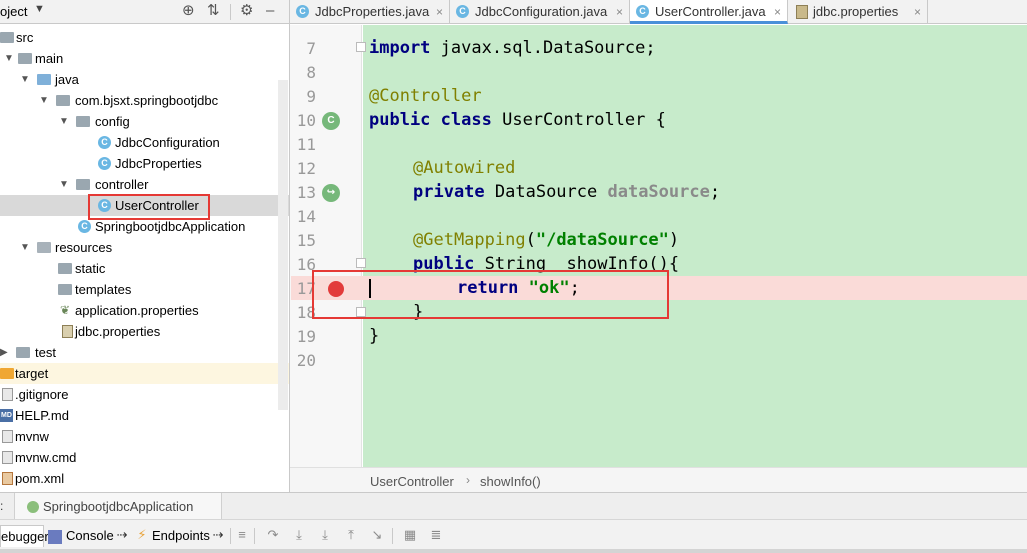  I want to click on properties-file-icon, so click(67, 331).